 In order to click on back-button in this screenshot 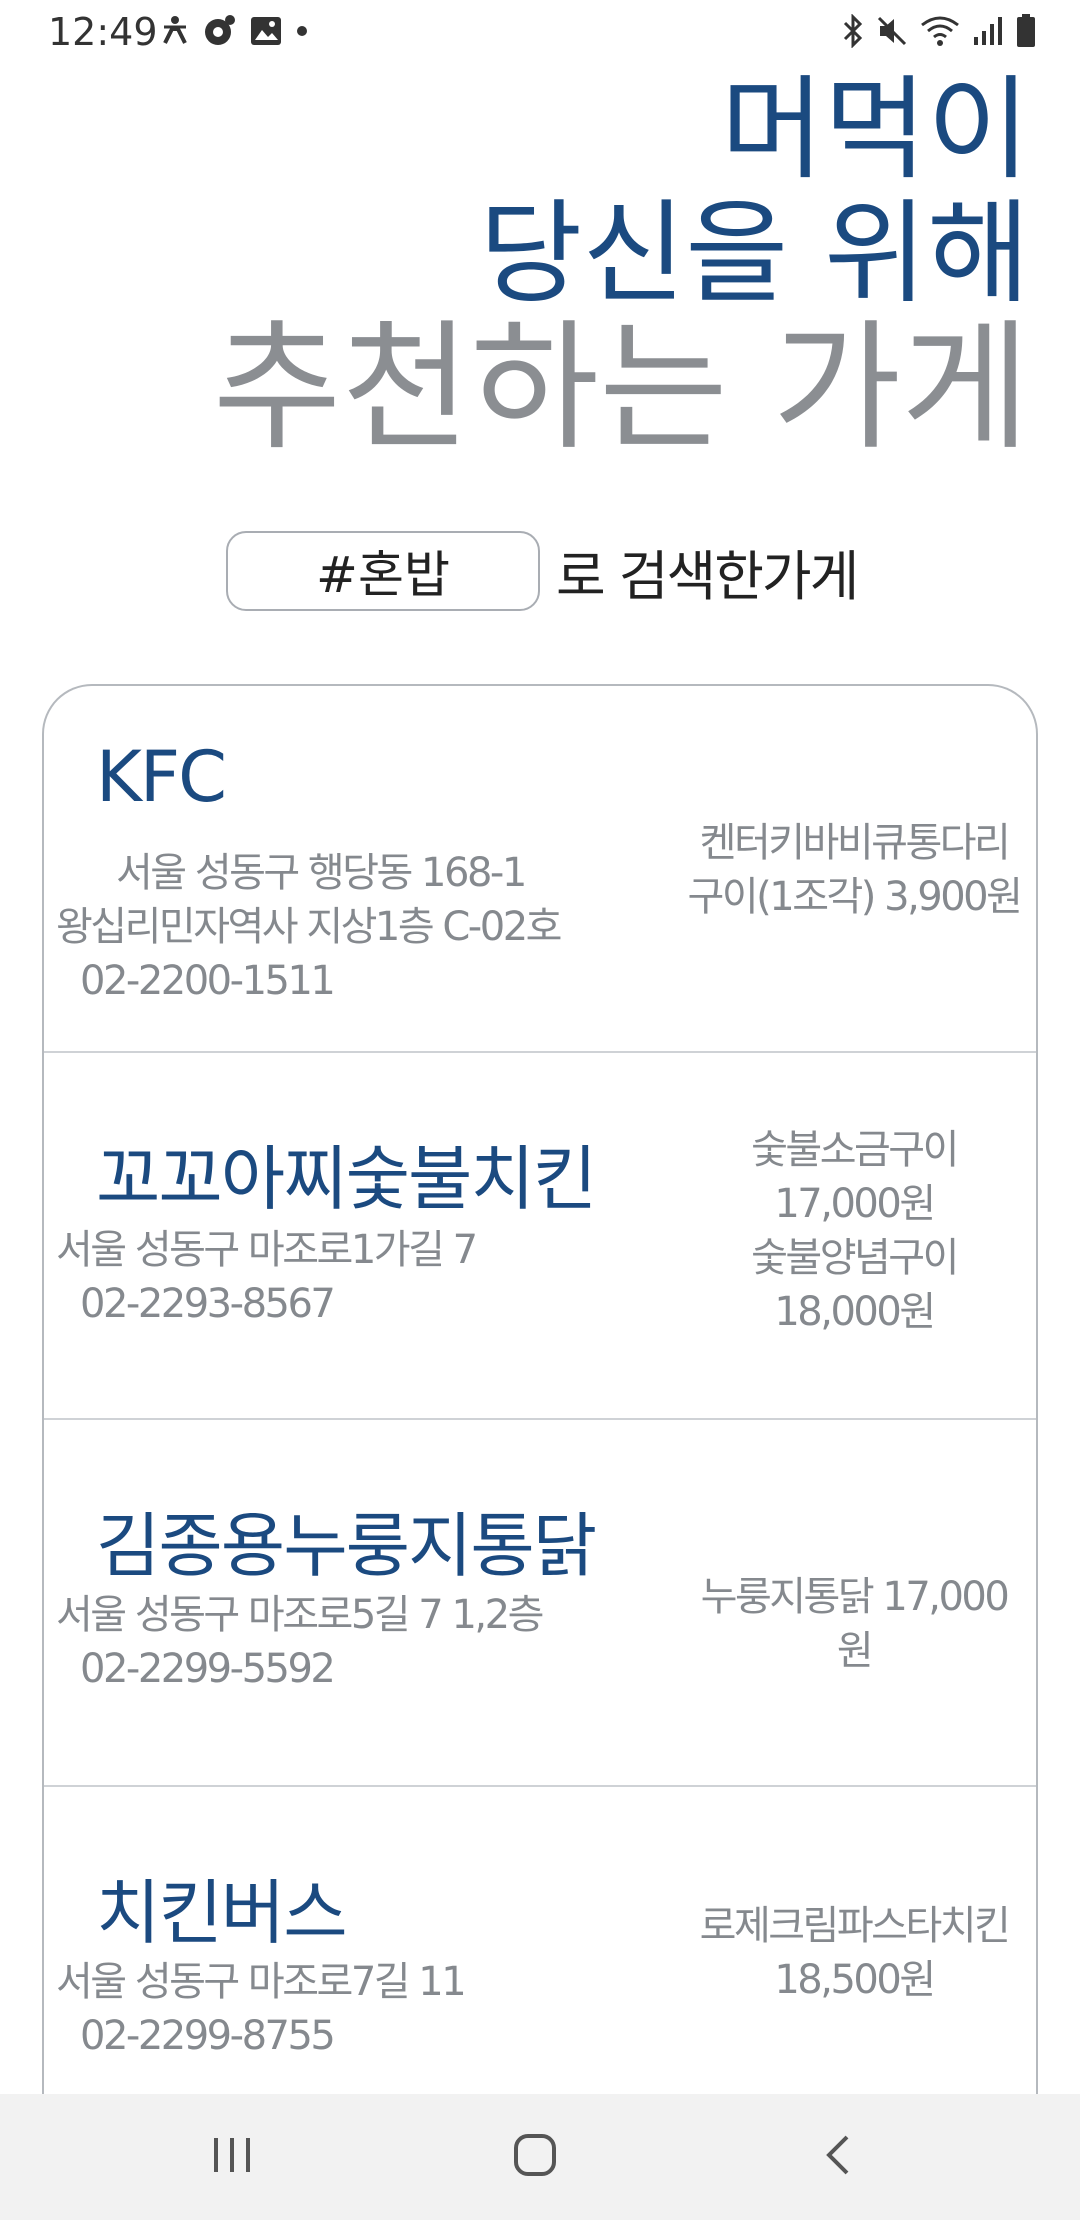, I will do `click(838, 2157)`.